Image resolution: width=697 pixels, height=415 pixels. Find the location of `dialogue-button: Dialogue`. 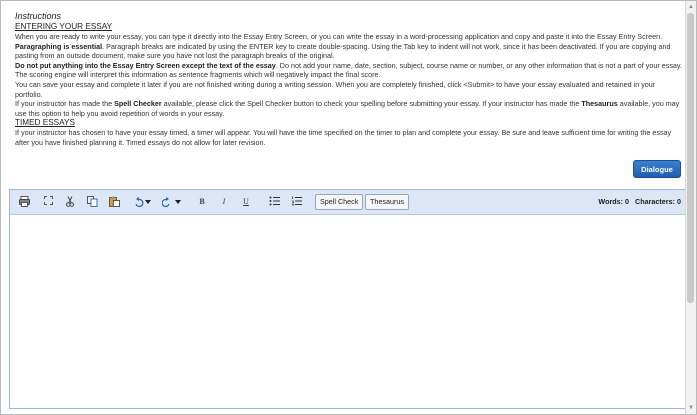

dialogue-button: Dialogue is located at coordinates (657, 169).